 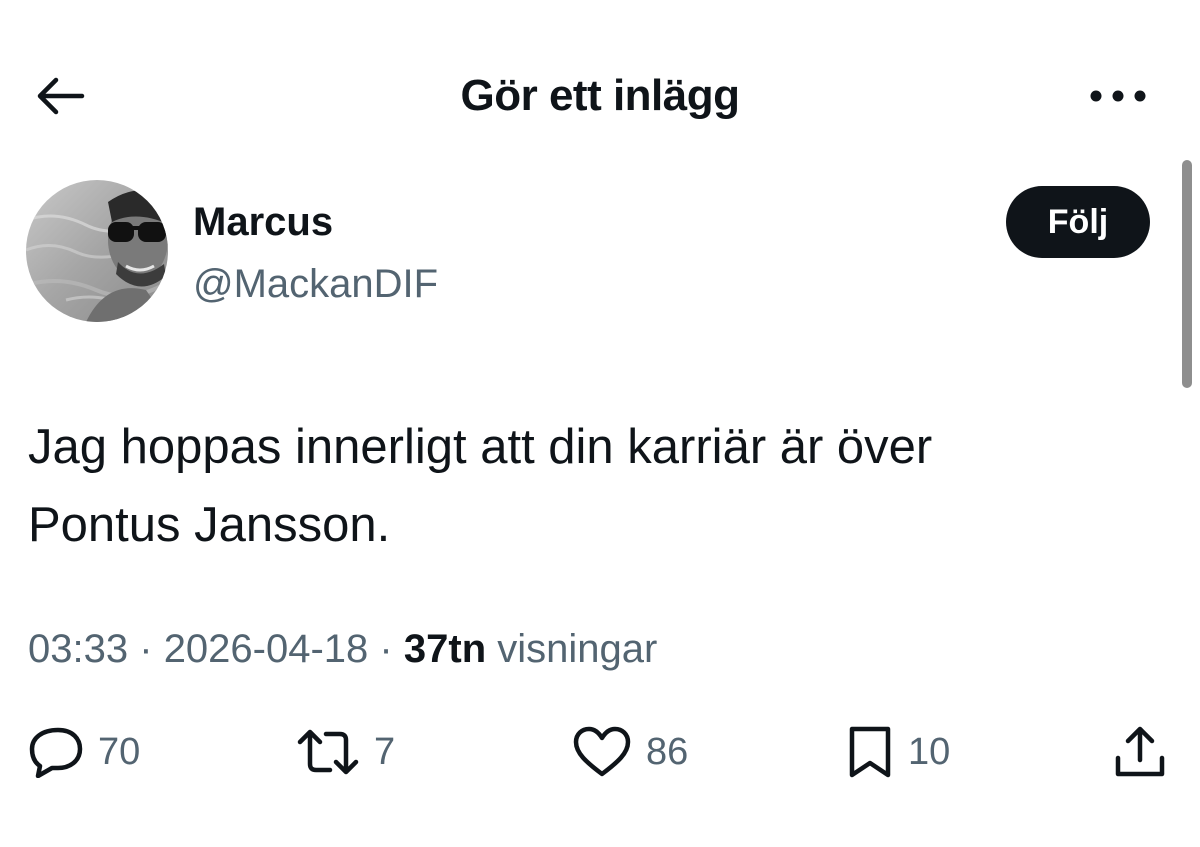 I want to click on like-button: 86, so click(x=630, y=752).